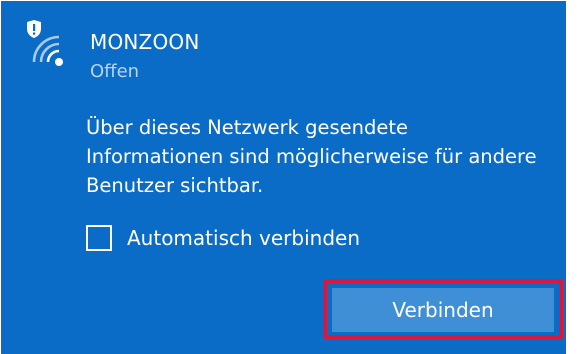 Image resolution: width=578 pixels, height=354 pixels. Describe the element at coordinates (115, 71) in the screenshot. I see `network-security-status: Offen` at that location.